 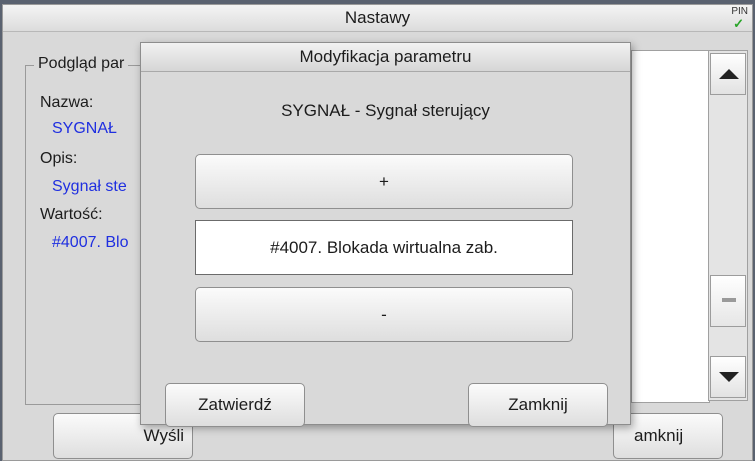 I want to click on triangle-up-icon, so click(x=729, y=74).